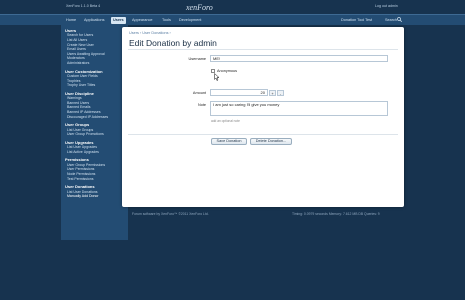 This screenshot has height=300, width=465. What do you see at coordinates (391, 20) in the screenshot?
I see `search-link: Search` at bounding box center [391, 20].